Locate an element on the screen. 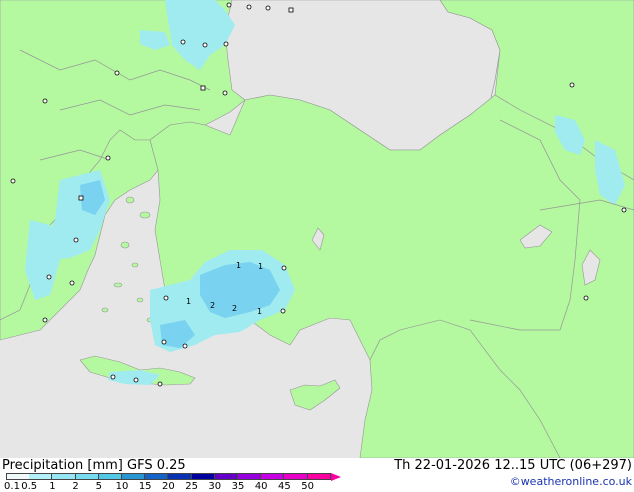 The image size is (634, 492). legend-ticks: 0.1 0.5 1 2 5 10 15 20 25 30 35 40 45 50 is located at coordinates (170, 487).